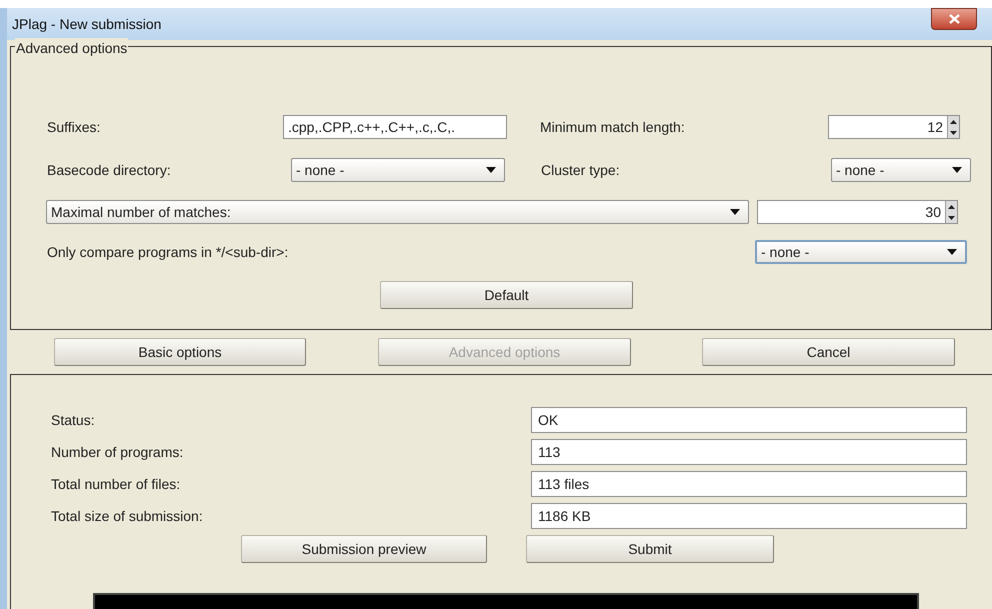 The image size is (992, 609). What do you see at coordinates (749, 452) in the screenshot?
I see `readout-field: 113` at bounding box center [749, 452].